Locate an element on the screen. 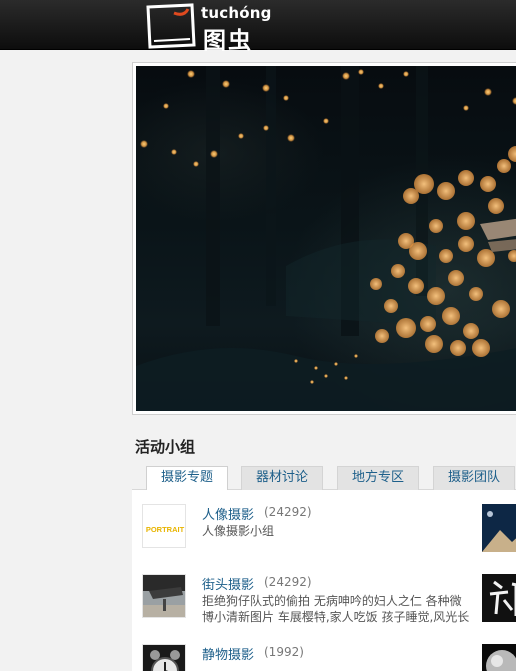  street-photo-icon is located at coordinates (164, 596).